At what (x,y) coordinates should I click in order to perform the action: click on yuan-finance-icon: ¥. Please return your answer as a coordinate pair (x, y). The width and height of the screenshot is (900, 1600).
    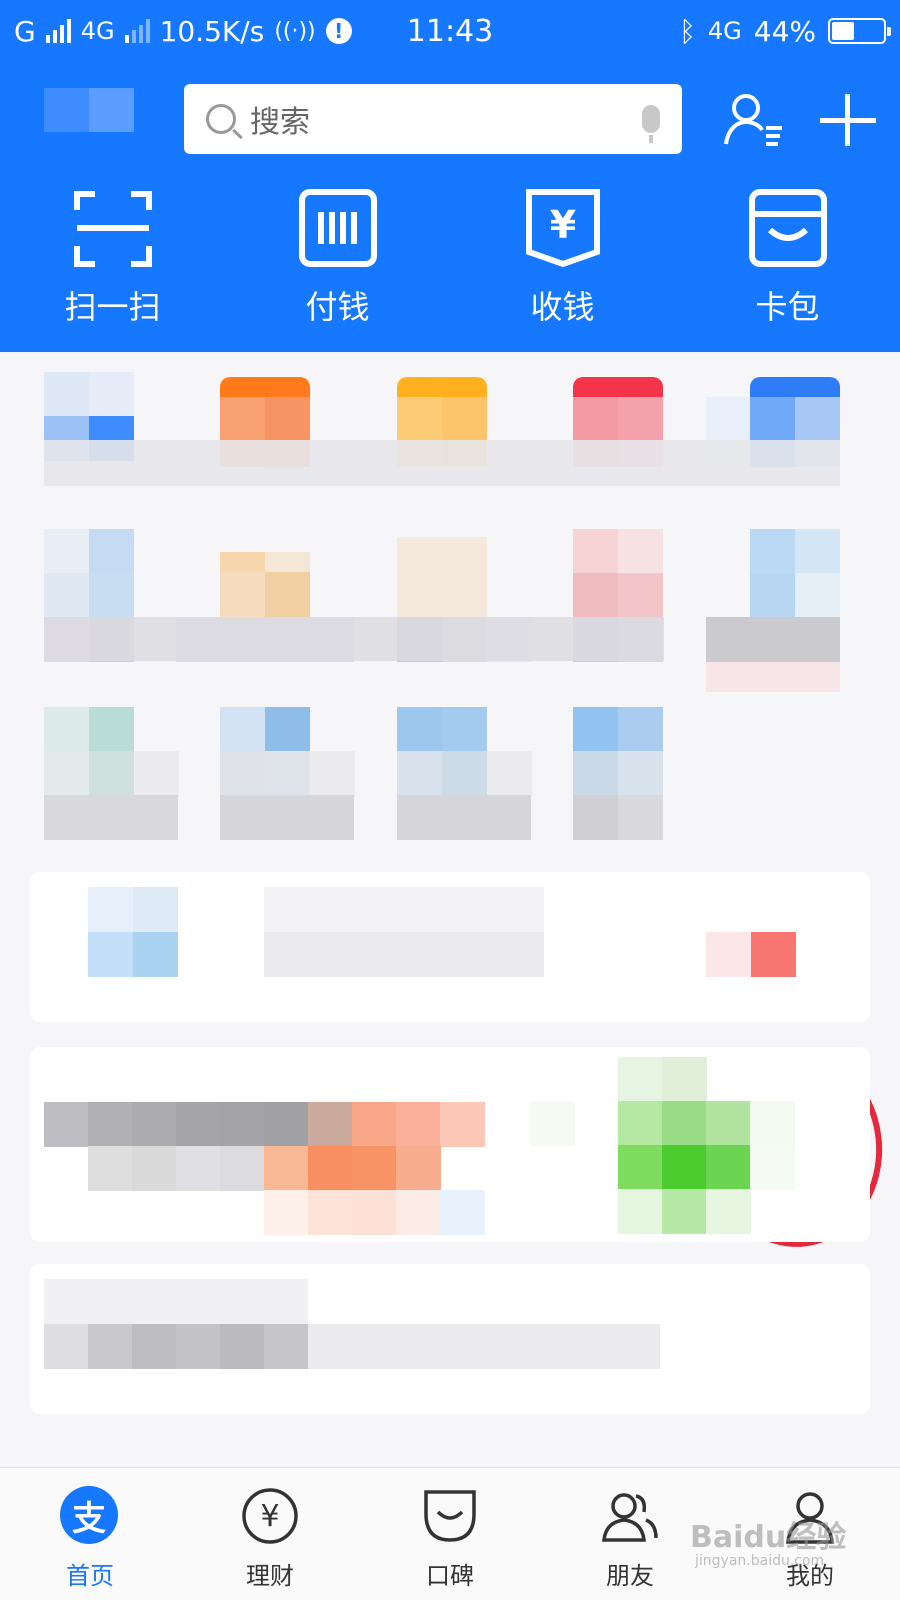
    Looking at the image, I should click on (270, 1516).